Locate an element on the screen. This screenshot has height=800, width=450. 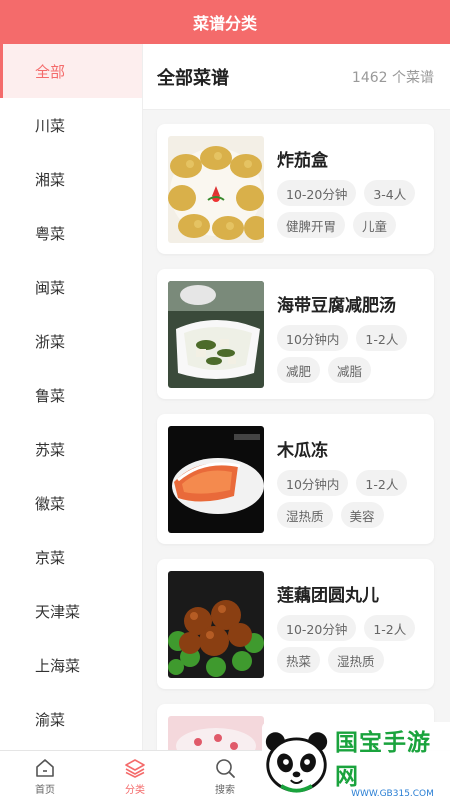
sidebar-item-label: 粤菜 is located at coordinates (50, 233).